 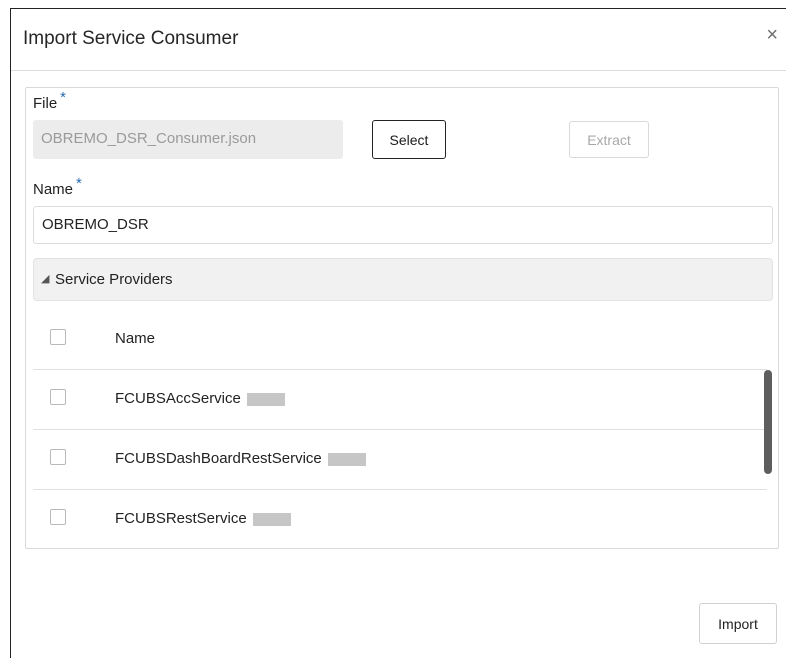 I want to click on table-row: FCUBSRestService, so click(x=400, y=519).